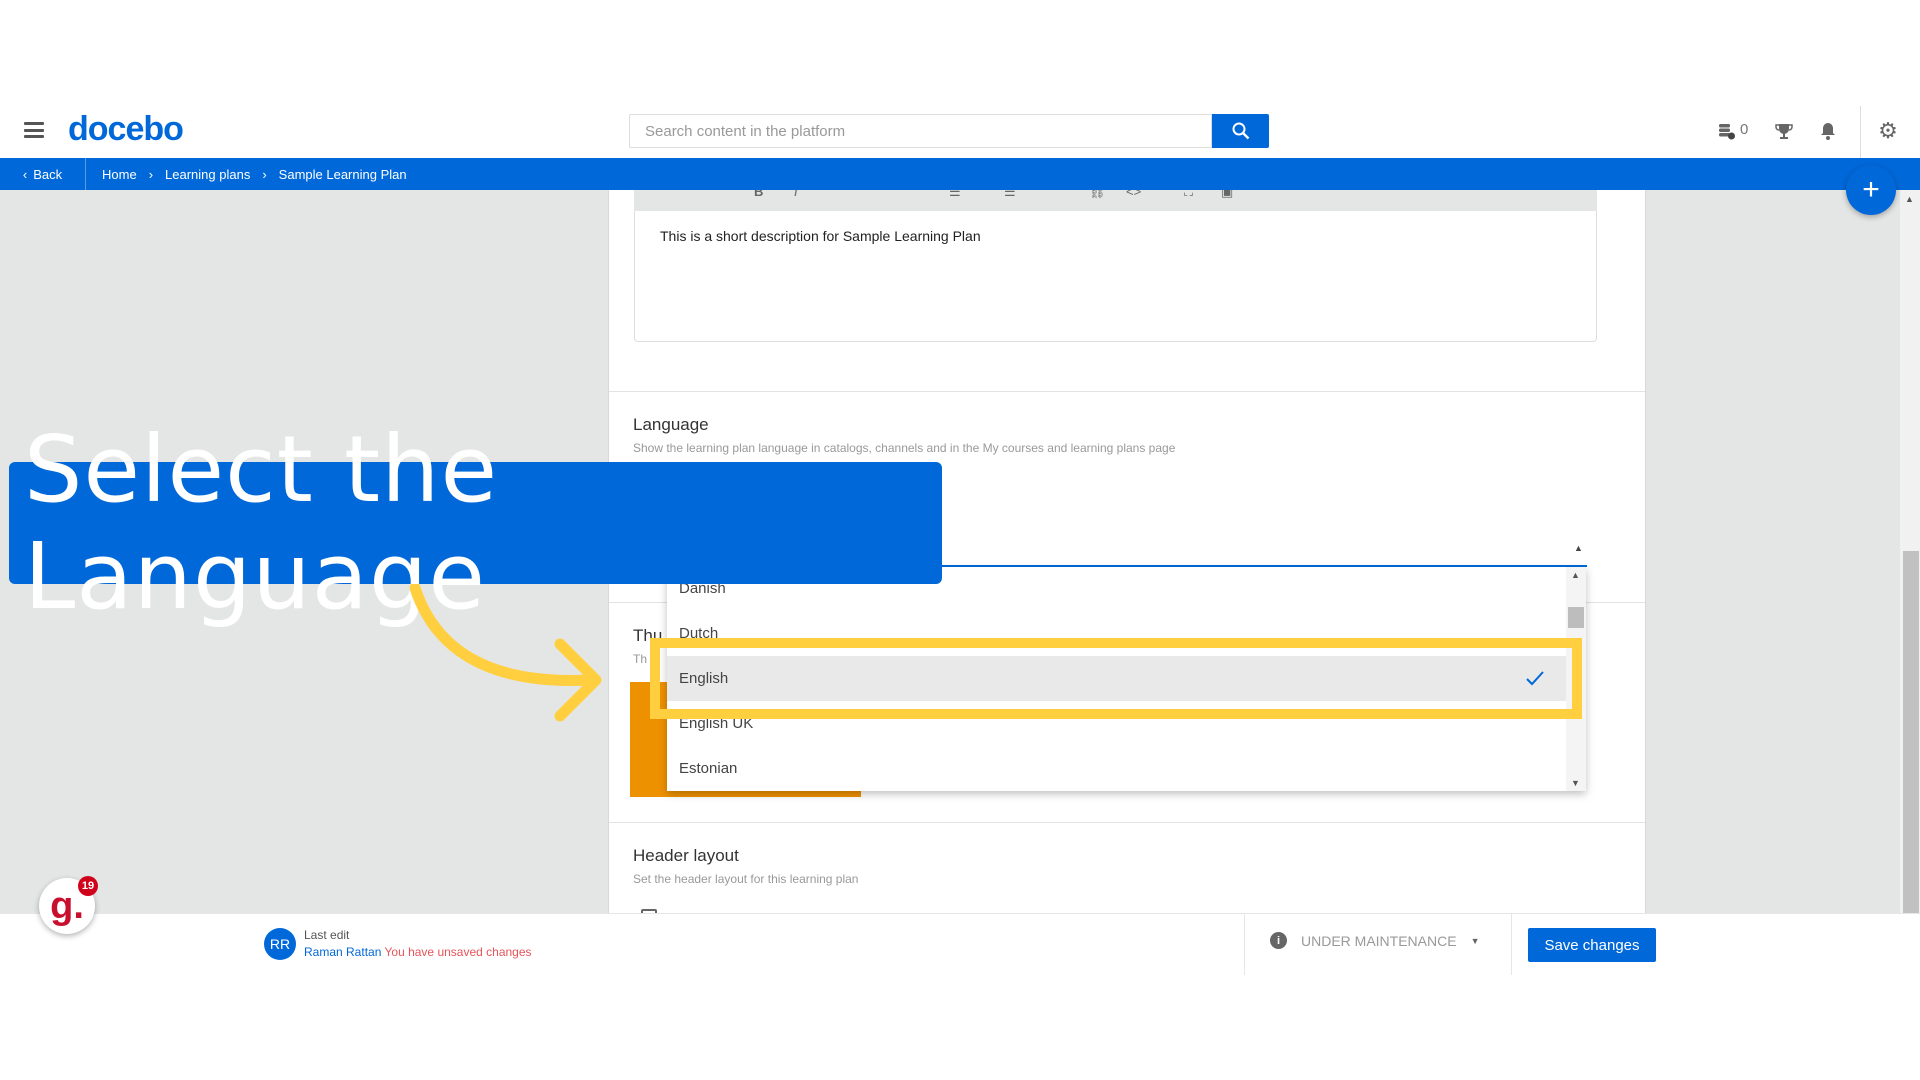  Describe the element at coordinates (1379, 940) in the screenshot. I see `status-label: UNDER MAINTENANCE` at that location.